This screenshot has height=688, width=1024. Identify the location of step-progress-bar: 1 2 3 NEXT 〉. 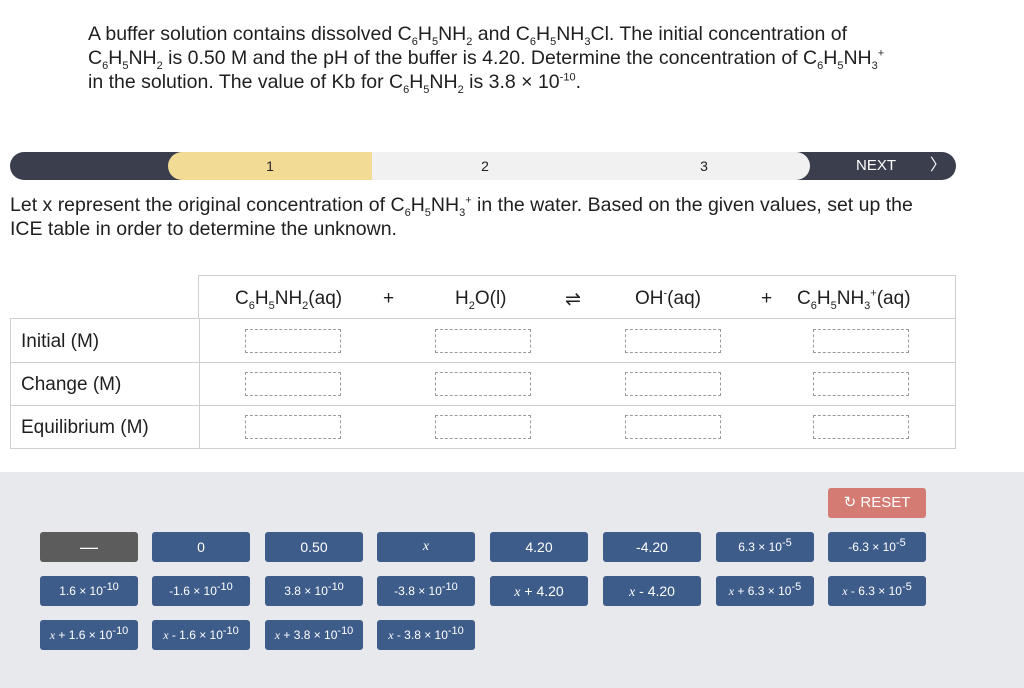
(483, 166).